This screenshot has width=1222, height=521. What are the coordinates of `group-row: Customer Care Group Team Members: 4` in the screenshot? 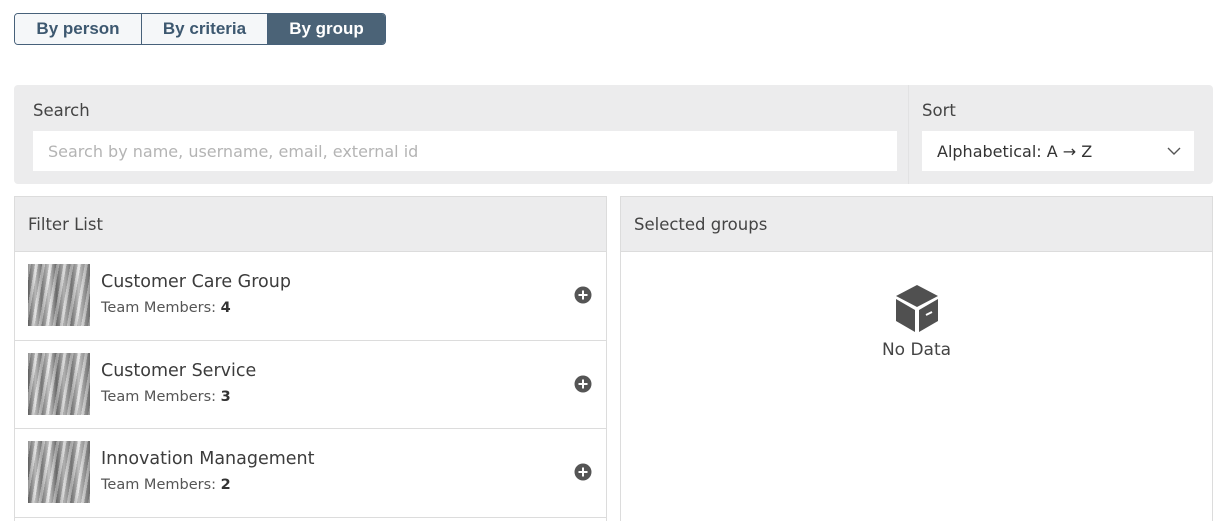 It's located at (310, 296).